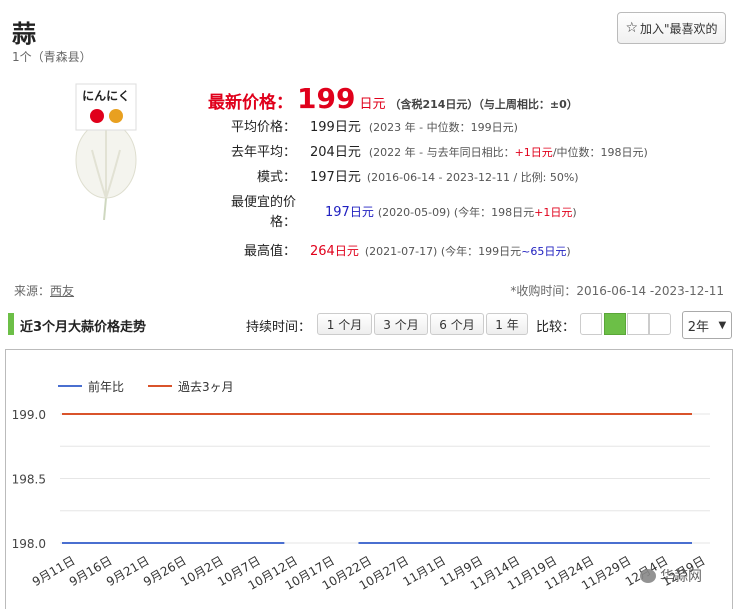 Image resolution: width=736 pixels, height=614 pixels. I want to click on star-outline-icon: ☆, so click(632, 28).